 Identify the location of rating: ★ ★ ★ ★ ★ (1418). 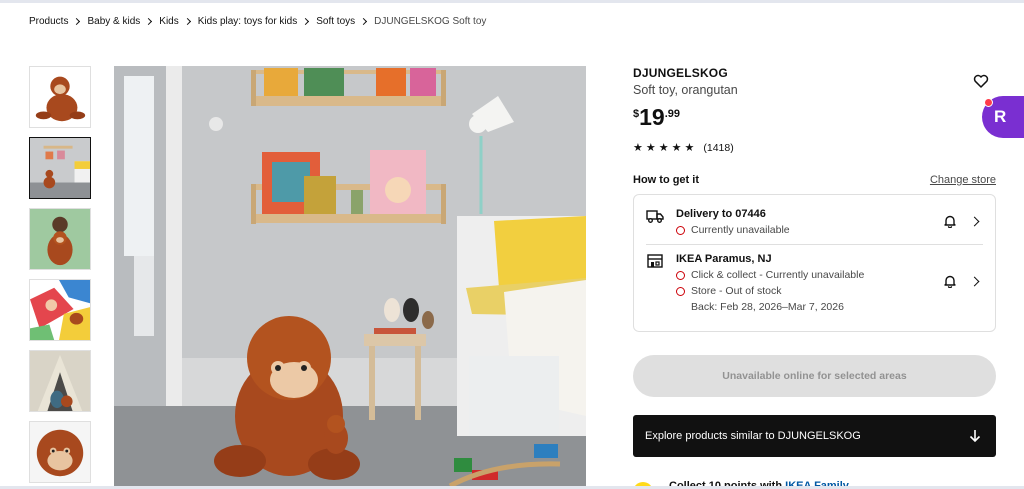
(814, 148).